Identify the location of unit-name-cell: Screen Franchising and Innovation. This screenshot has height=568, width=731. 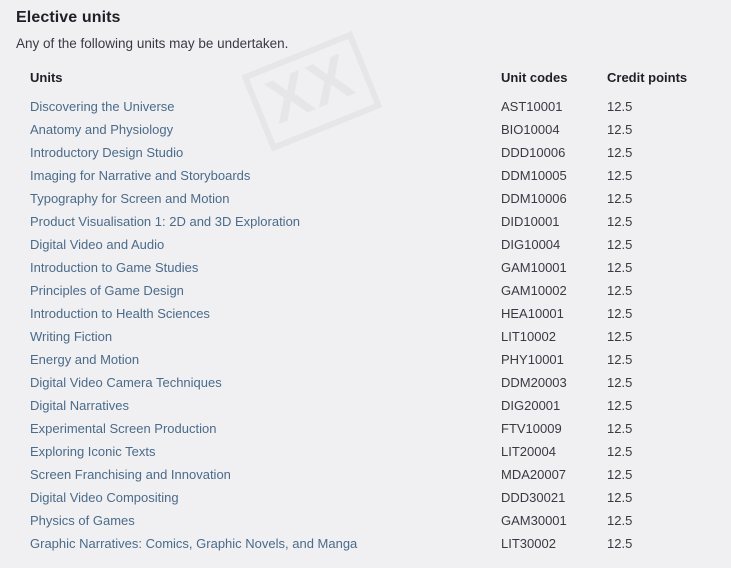
(250, 474).